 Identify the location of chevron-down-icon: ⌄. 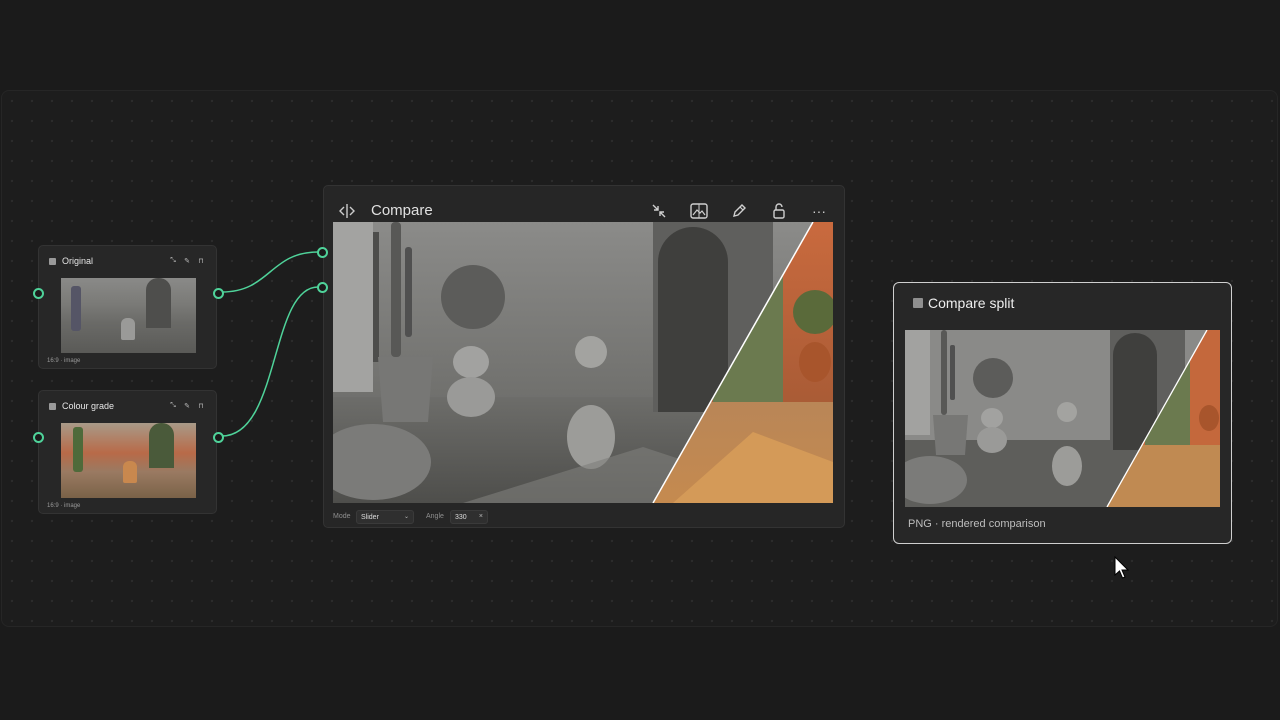
(406, 517).